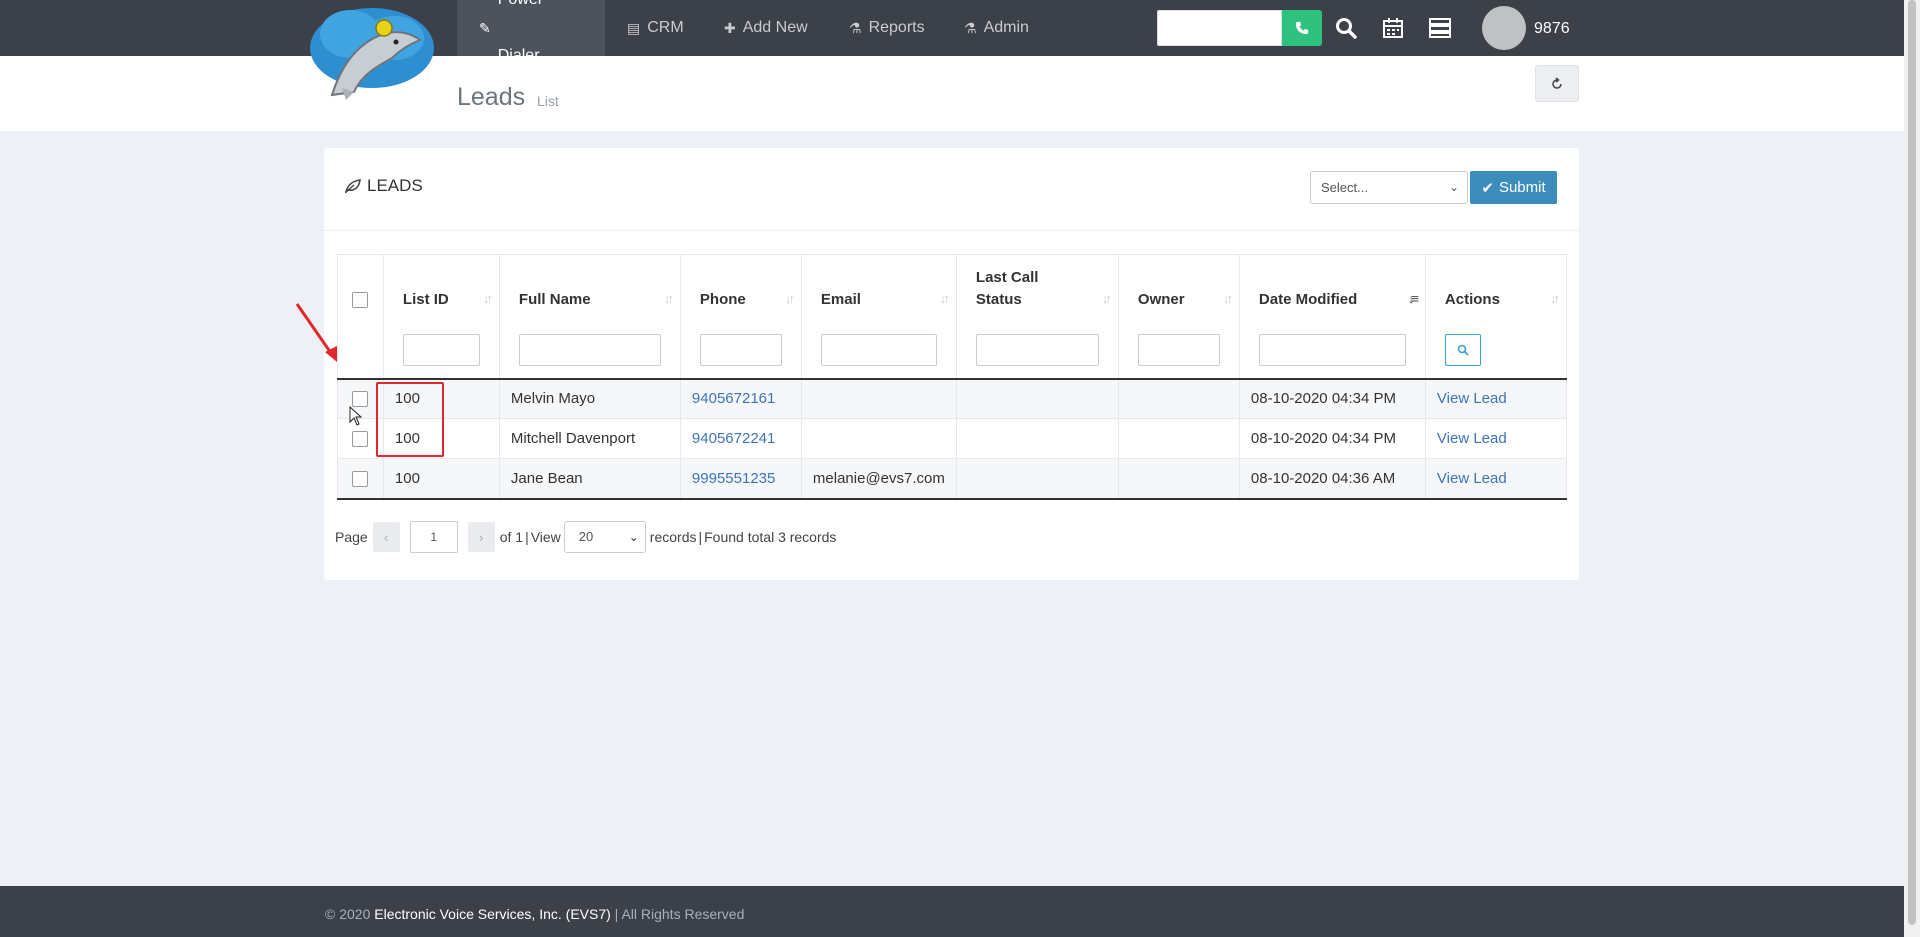 Image resolution: width=1920 pixels, height=937 pixels. Describe the element at coordinates (740, 288) in the screenshot. I see `column-header: Phone ↓↑` at that location.